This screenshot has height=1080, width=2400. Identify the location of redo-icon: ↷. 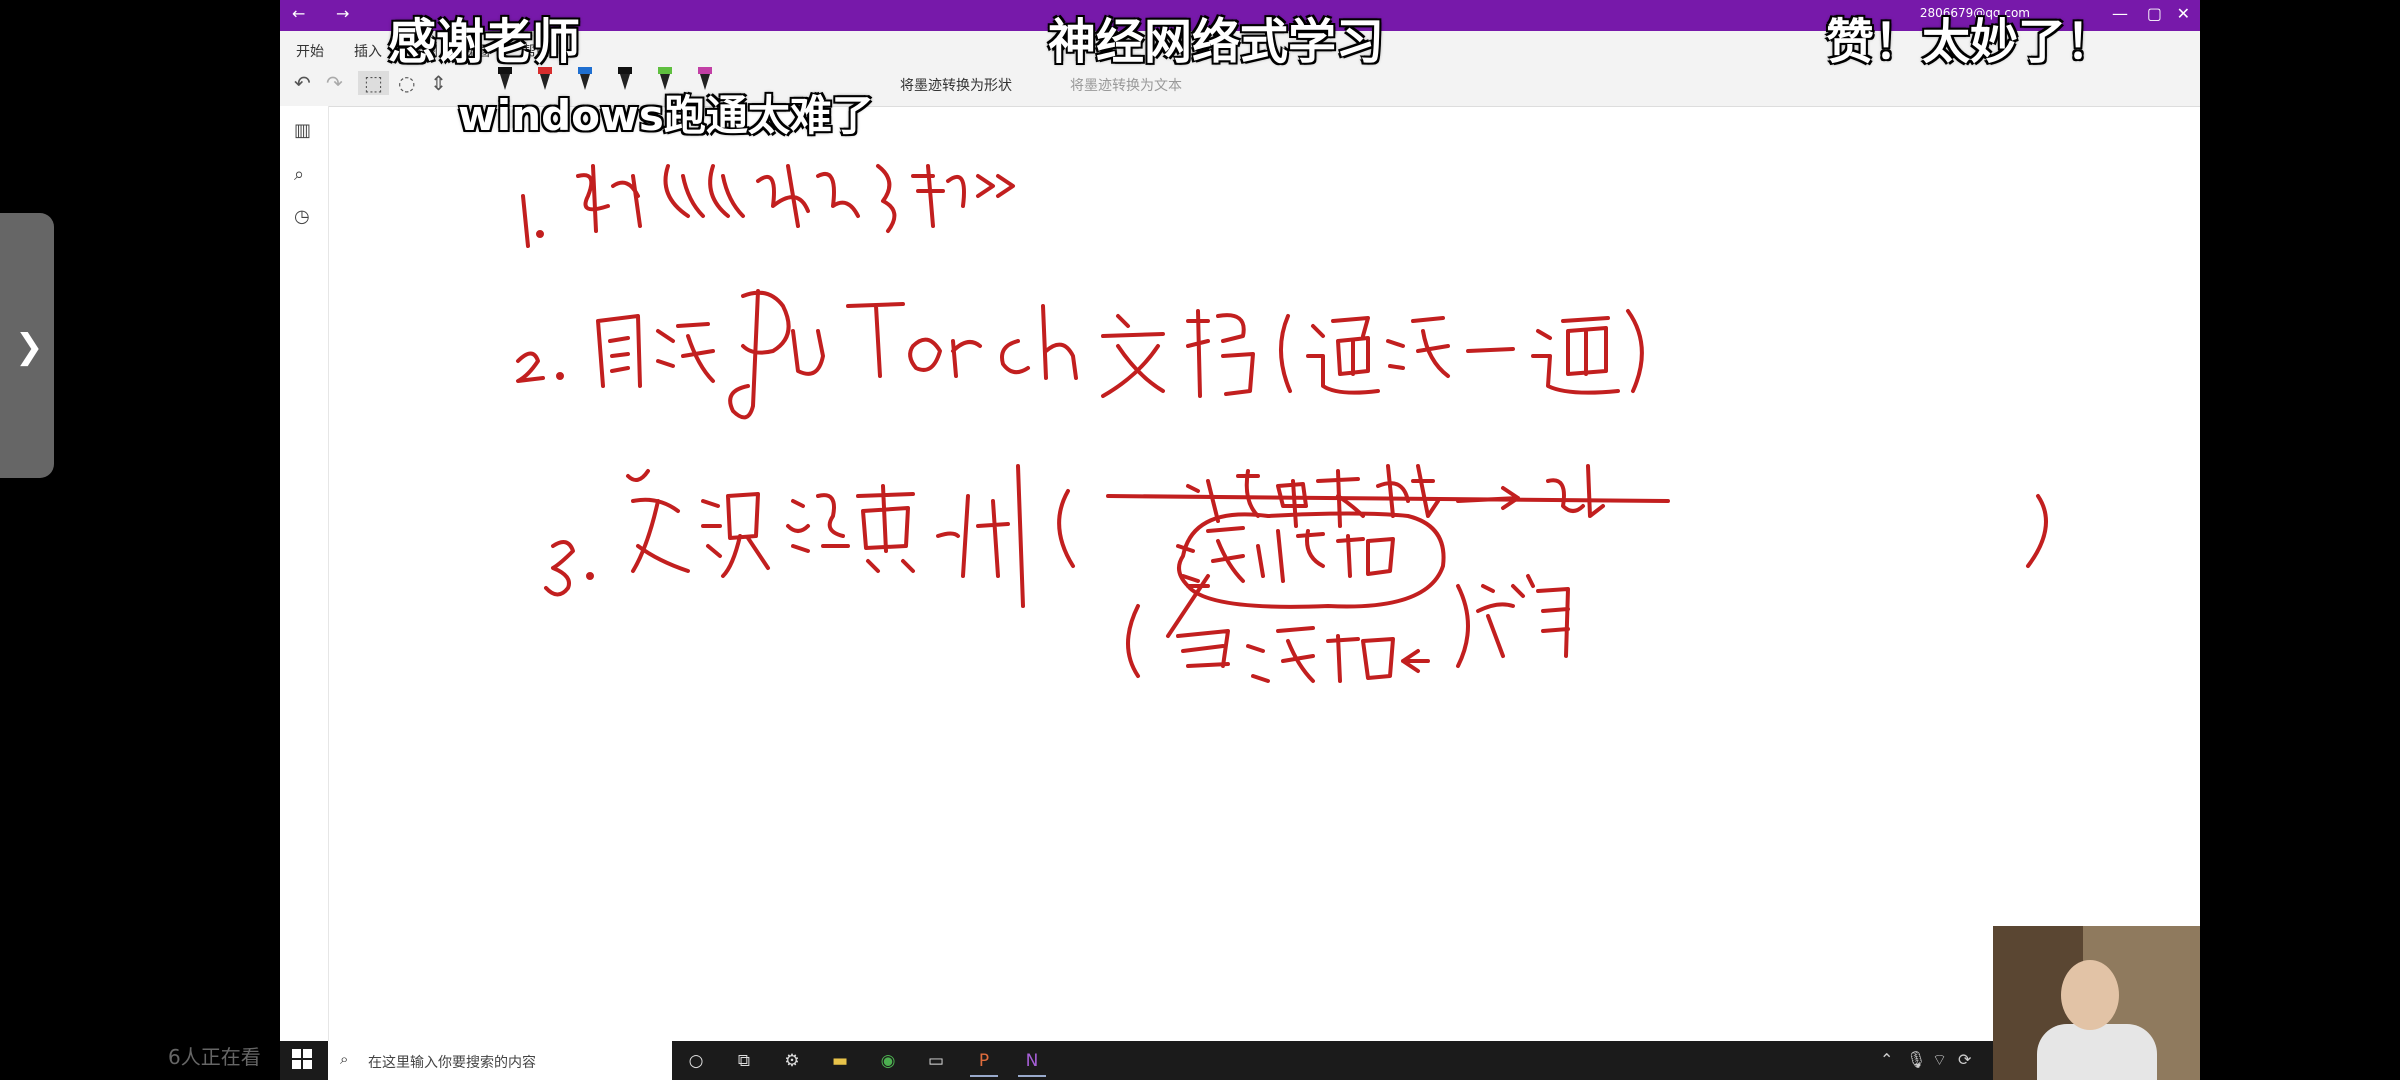
(334, 83).